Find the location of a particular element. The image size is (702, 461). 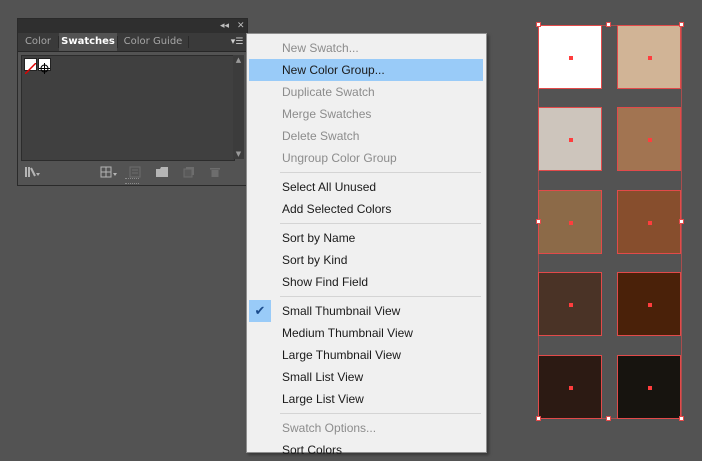

collapse-panel-icon: ◂◂ is located at coordinates (224, 26).